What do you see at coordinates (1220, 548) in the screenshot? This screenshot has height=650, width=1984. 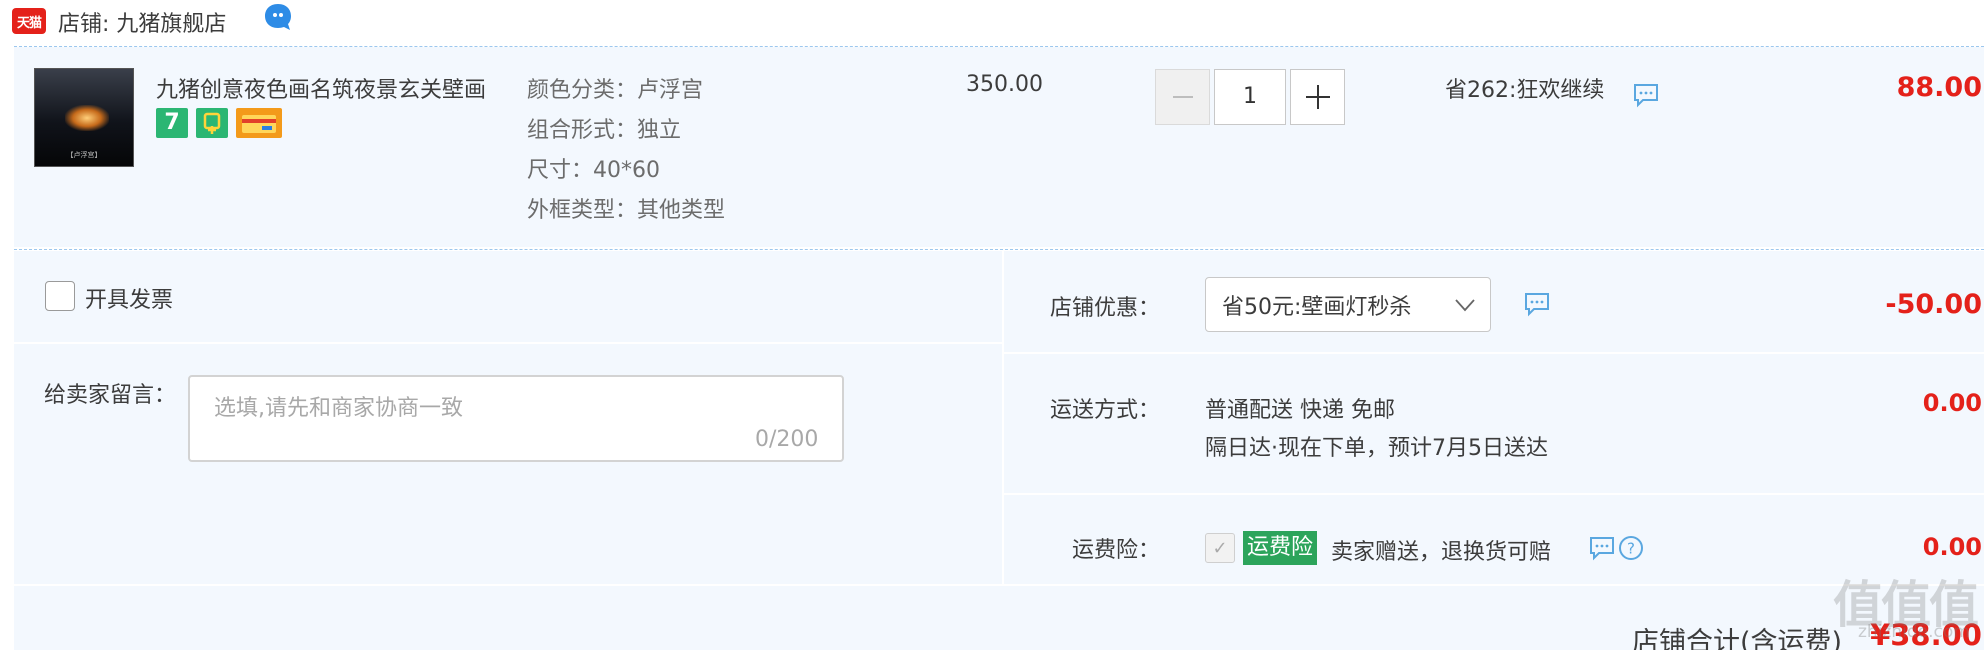 I see `insurance-checkbox: ✓` at bounding box center [1220, 548].